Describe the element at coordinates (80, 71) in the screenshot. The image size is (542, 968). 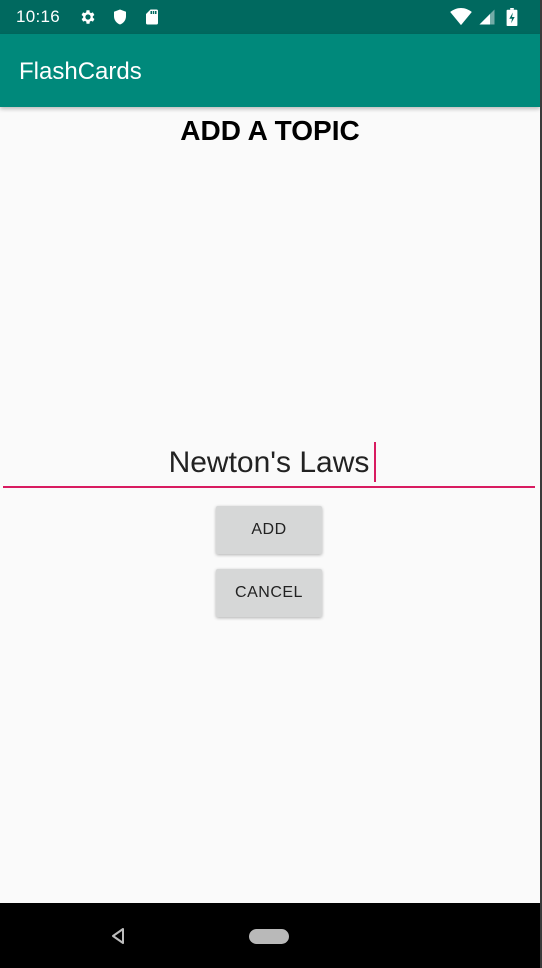
I see `app-title: FlashCards` at that location.